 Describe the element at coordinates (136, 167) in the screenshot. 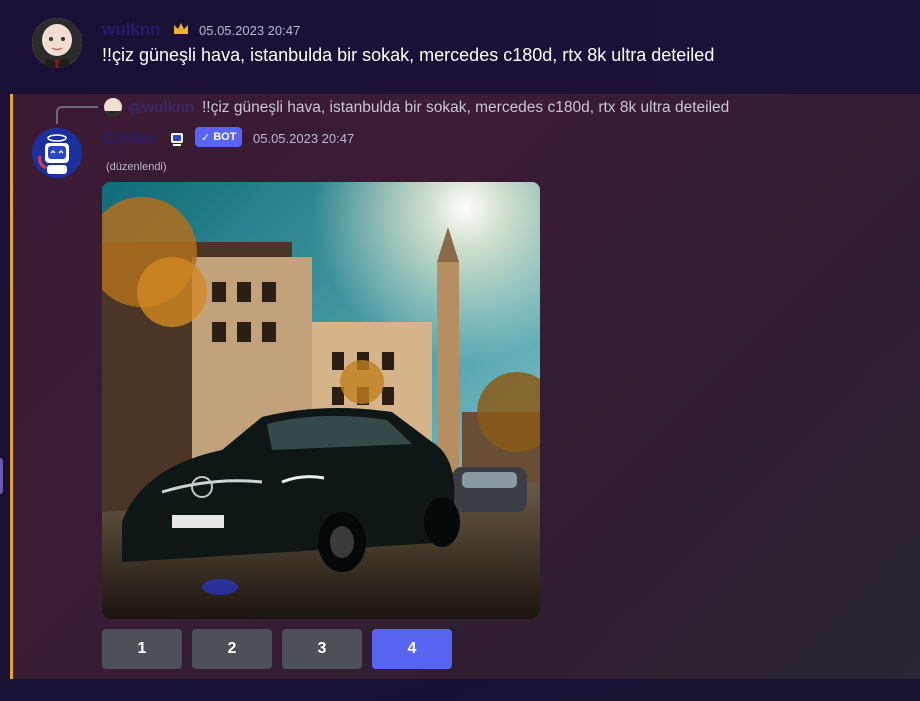

I see `edited-label: (düzenlendi)` at that location.